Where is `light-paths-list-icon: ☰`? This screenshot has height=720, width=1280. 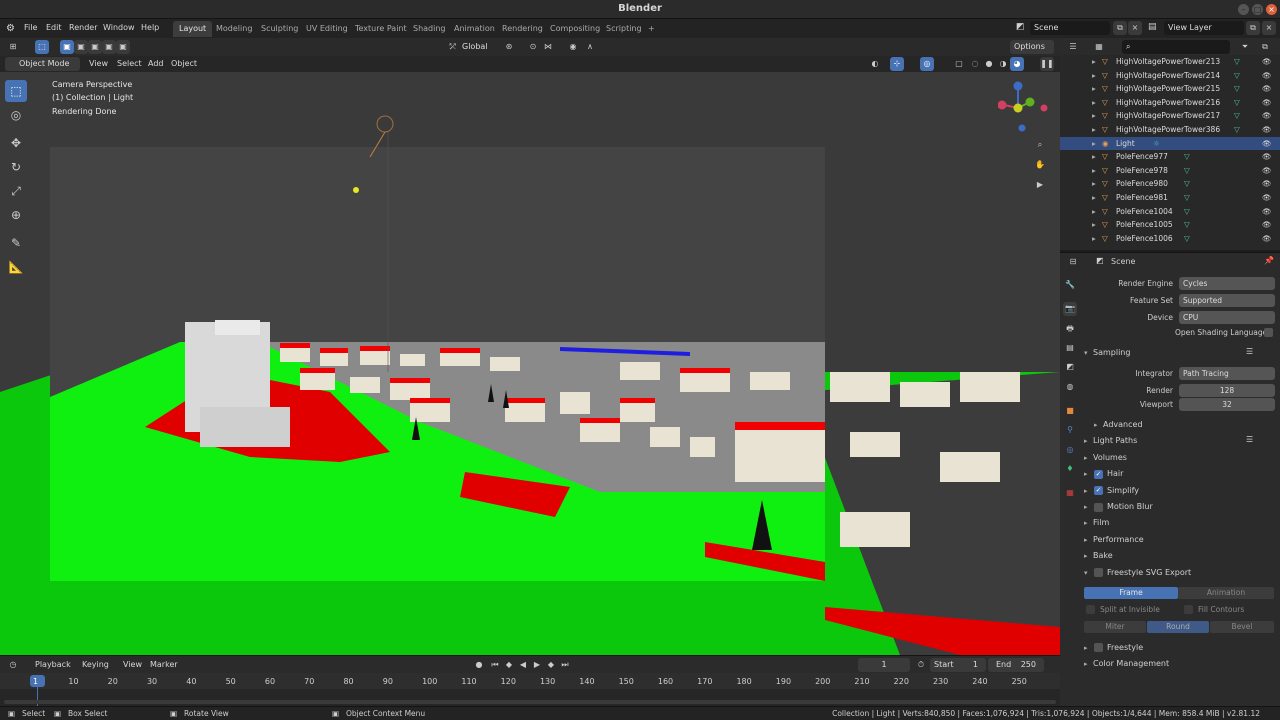
light-paths-list-icon: ☰ is located at coordinates (1249, 439).